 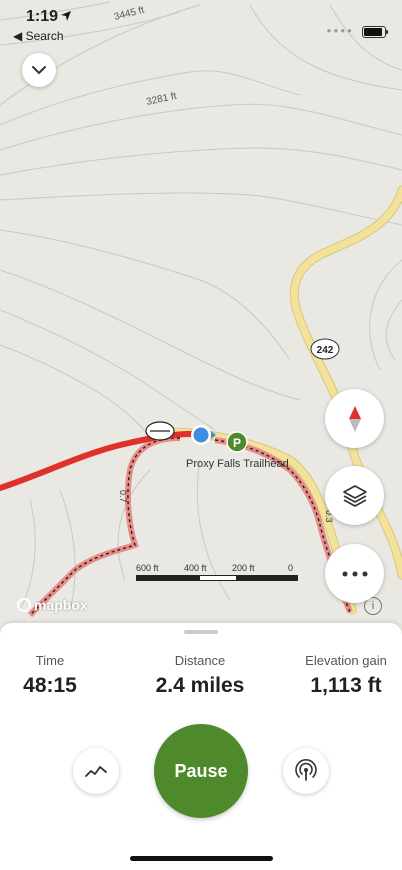 What do you see at coordinates (147, 568) in the screenshot?
I see `scale-label: 600 ft` at bounding box center [147, 568].